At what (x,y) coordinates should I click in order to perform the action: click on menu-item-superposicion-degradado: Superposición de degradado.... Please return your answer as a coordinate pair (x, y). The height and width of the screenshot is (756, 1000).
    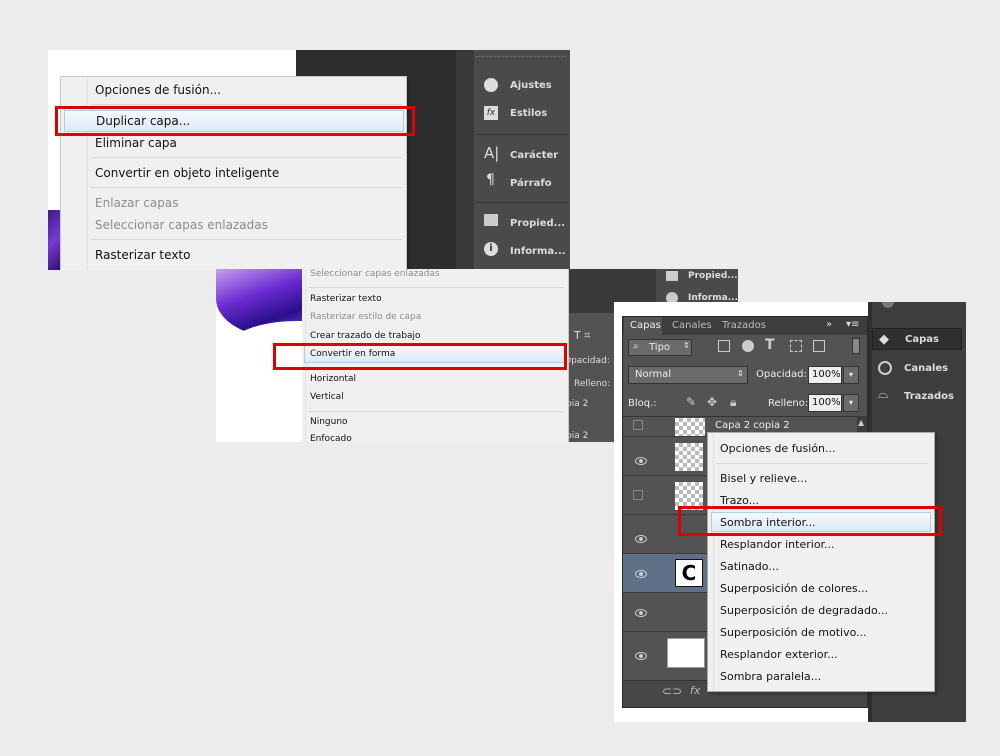
    Looking at the image, I should click on (804, 610).